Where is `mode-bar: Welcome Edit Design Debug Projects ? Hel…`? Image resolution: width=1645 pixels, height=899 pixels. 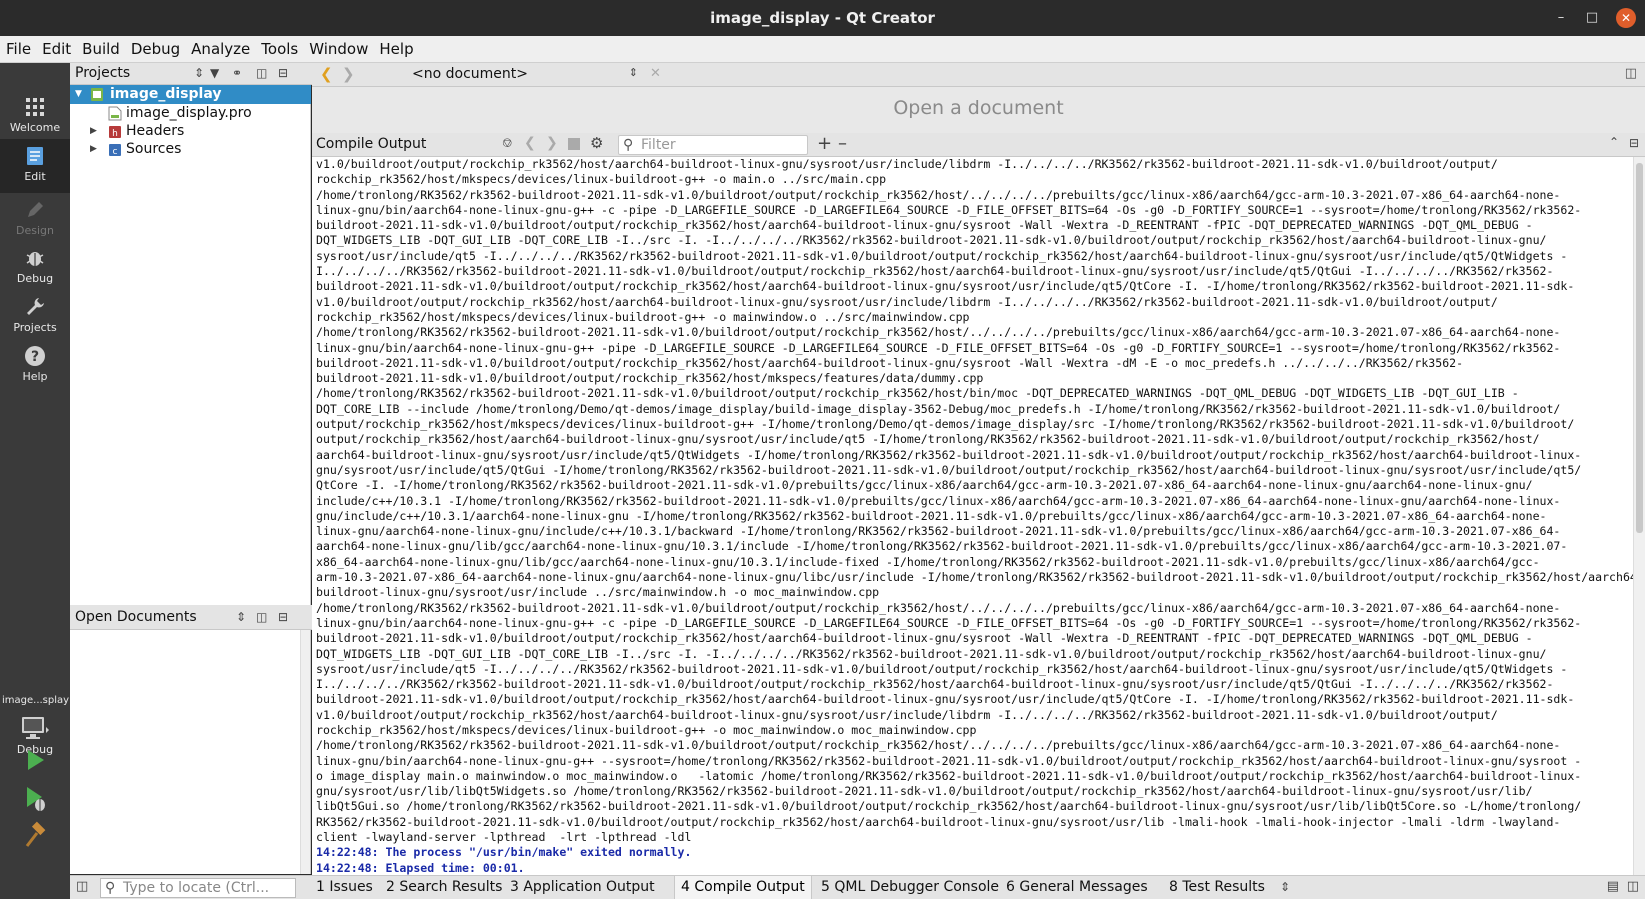
mode-bar: Welcome Edit Design Debug Projects ? Hel… is located at coordinates (35, 481).